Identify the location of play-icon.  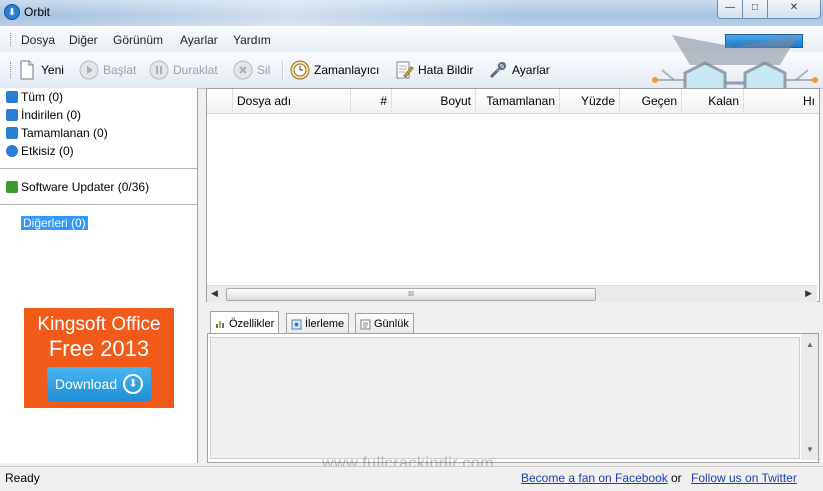
(89, 70).